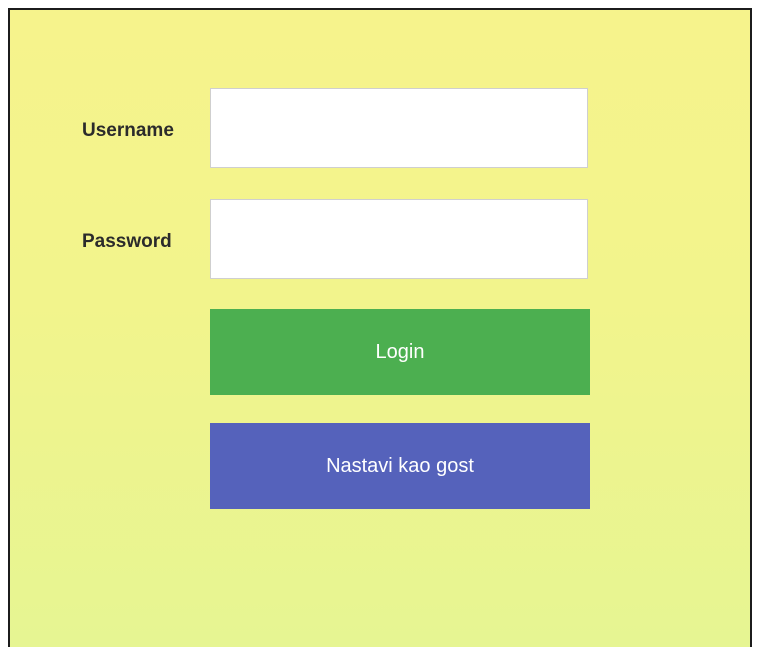 This screenshot has width=760, height=647. What do you see at coordinates (399, 239) in the screenshot?
I see `password-input` at bounding box center [399, 239].